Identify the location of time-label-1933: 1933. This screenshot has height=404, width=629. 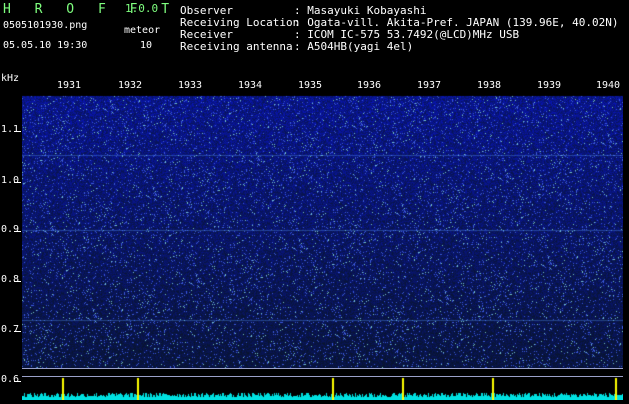
(190, 85).